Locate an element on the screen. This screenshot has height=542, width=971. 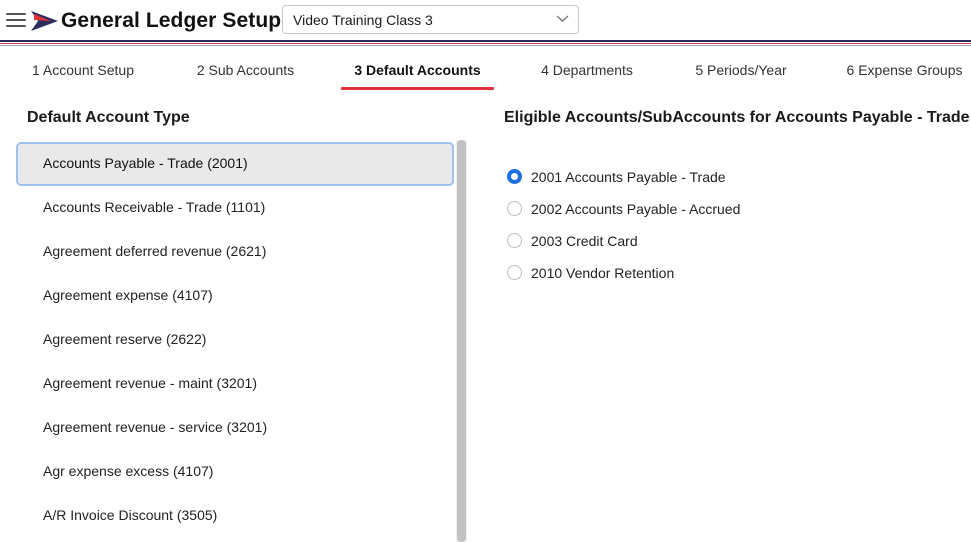
list-item-label: A/R Invoice Discount (3505) is located at coordinates (130, 515).